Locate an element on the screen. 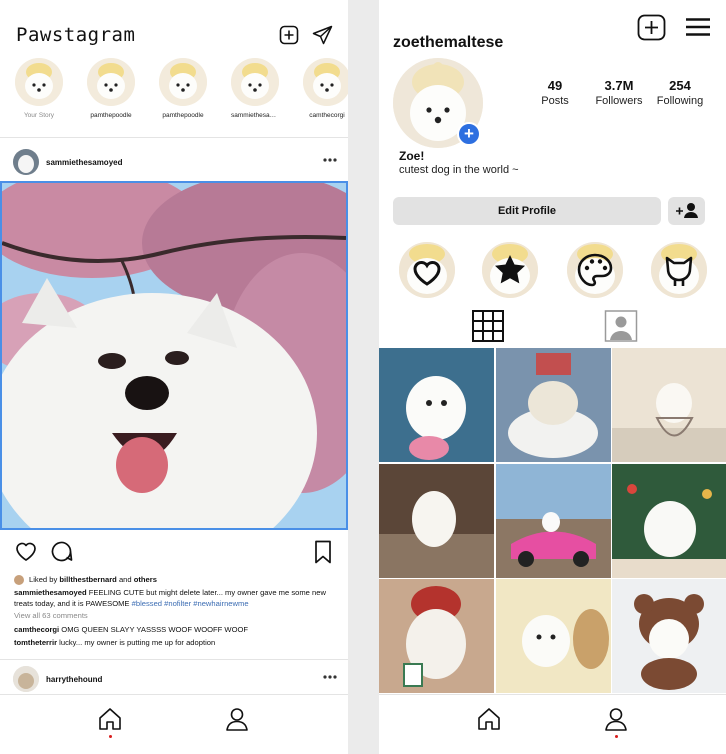 The image size is (726, 754). grid-icon is located at coordinates (488, 326).